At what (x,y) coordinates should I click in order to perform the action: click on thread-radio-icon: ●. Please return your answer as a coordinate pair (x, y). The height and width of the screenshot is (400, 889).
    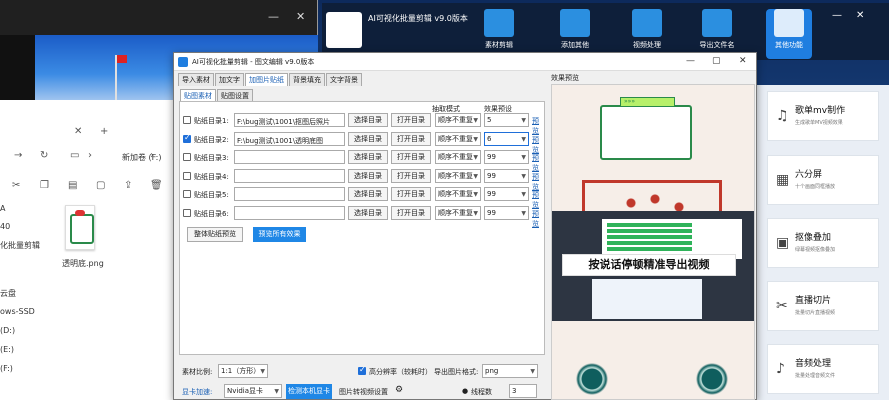
    Looking at the image, I should click on (465, 391).